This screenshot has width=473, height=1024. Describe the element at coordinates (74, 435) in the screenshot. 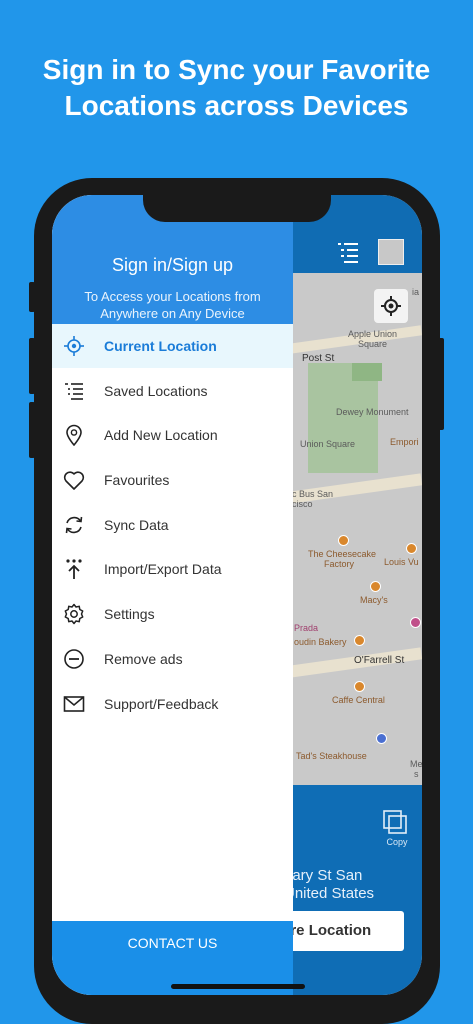

I see `pin-add-icon` at that location.